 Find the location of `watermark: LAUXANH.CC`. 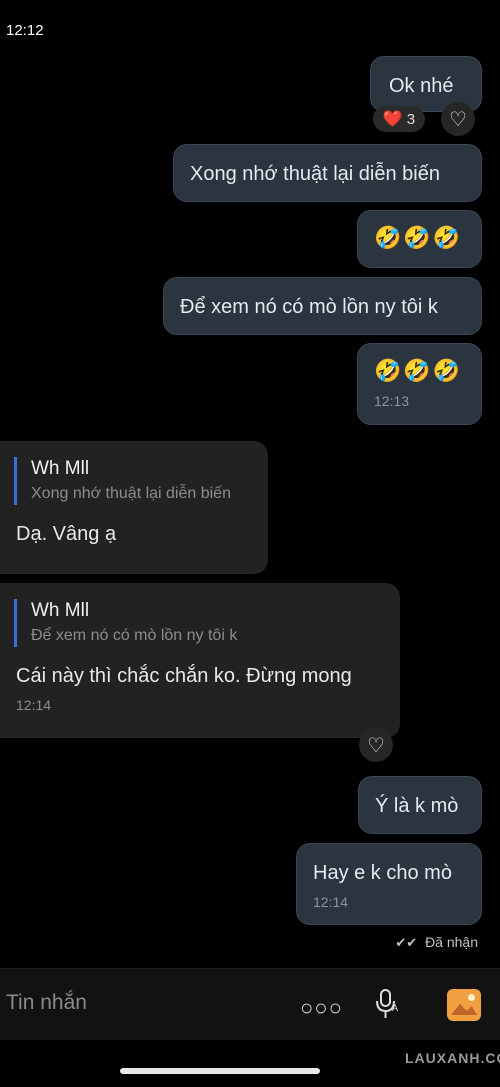

watermark: LAUXANH.CC is located at coordinates (452, 1058).